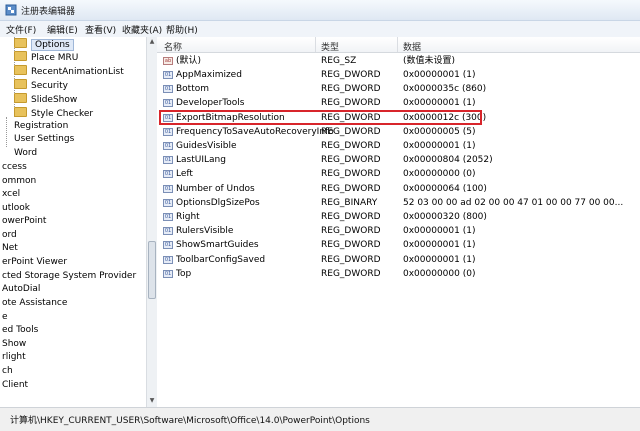  Describe the element at coordinates (398, 274) in the screenshot. I see `table-row: 01 Top REG_DWORD 0x00000000 (0)` at that location.